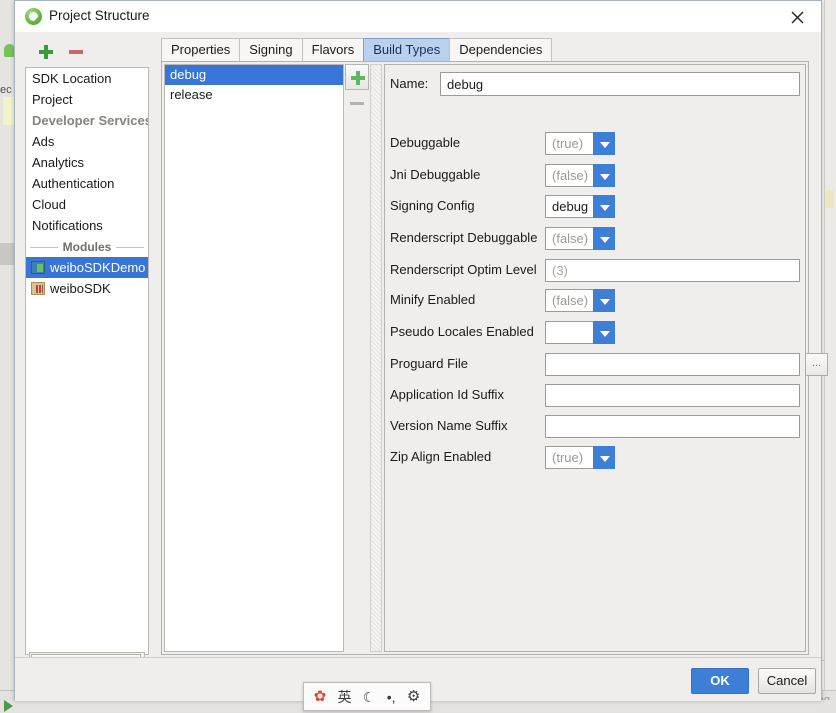 This screenshot has height=713, width=836. What do you see at coordinates (38, 267) in the screenshot?
I see `android-app-module-icon` at bounding box center [38, 267].